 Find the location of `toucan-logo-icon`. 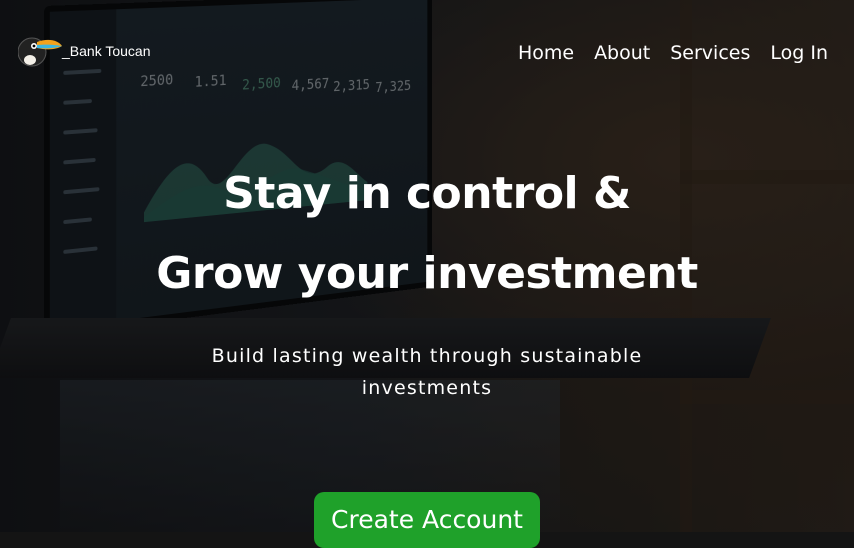

toucan-logo-icon is located at coordinates (40, 54).